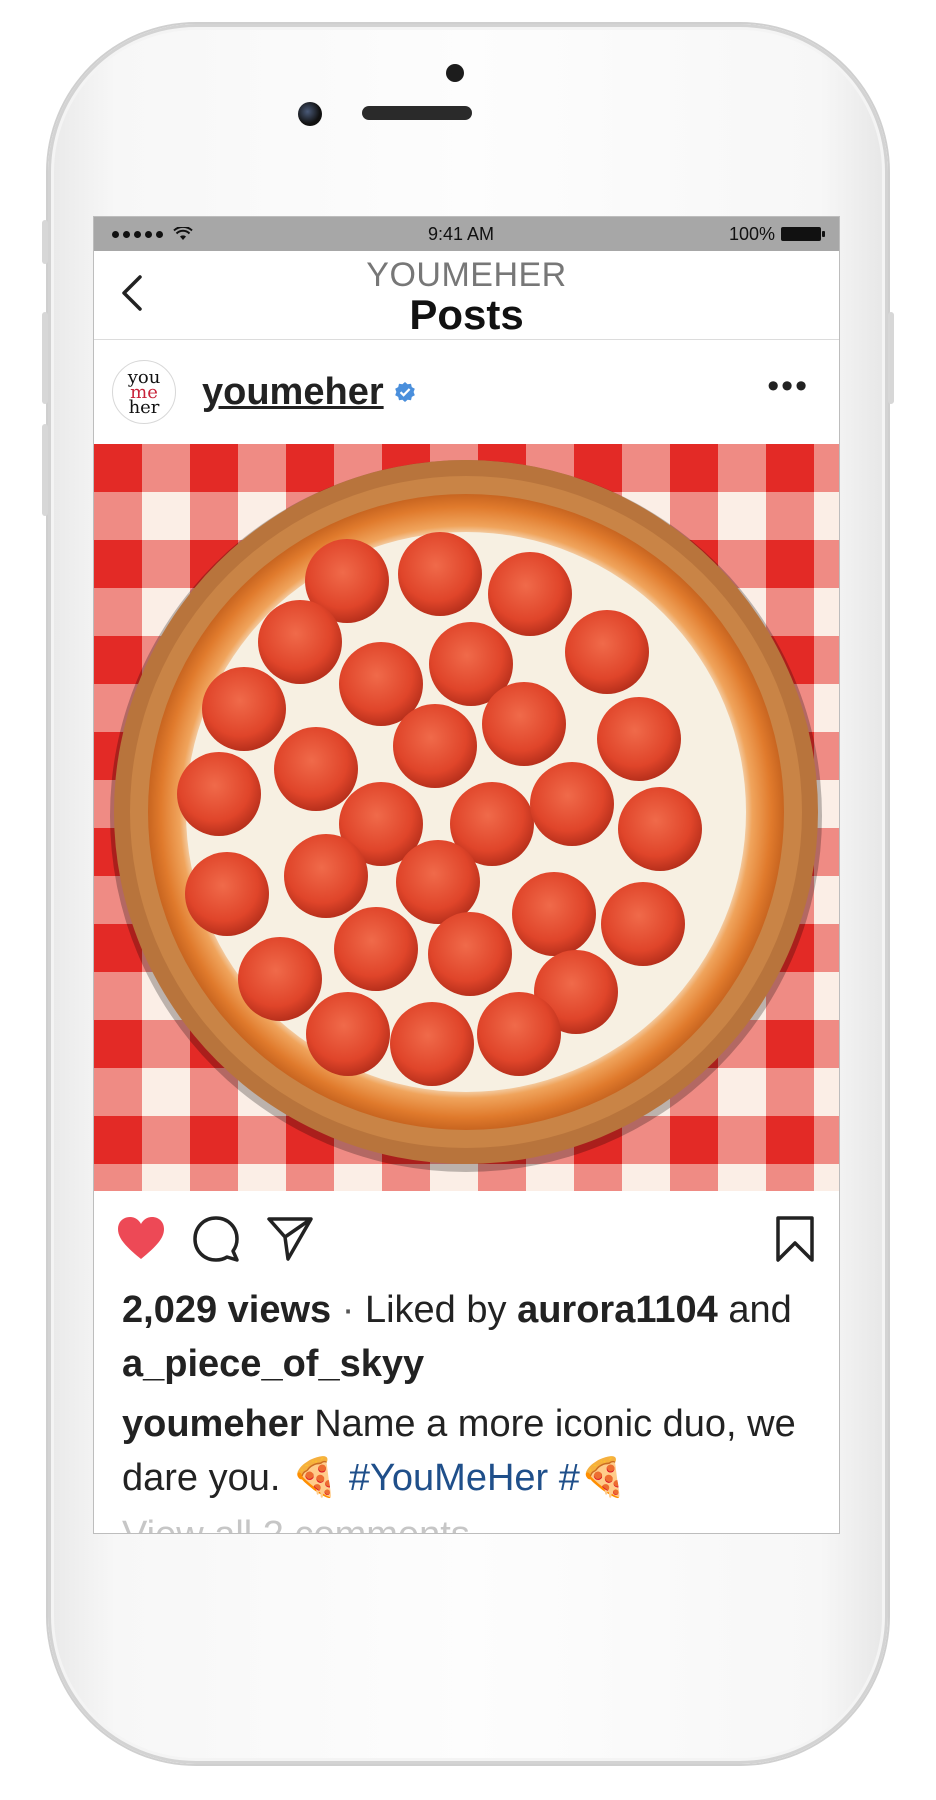 The height and width of the screenshot is (1800, 936). Describe the element at coordinates (617, 1310) in the screenshot. I see `liker-username-1: aurora1104` at that location.